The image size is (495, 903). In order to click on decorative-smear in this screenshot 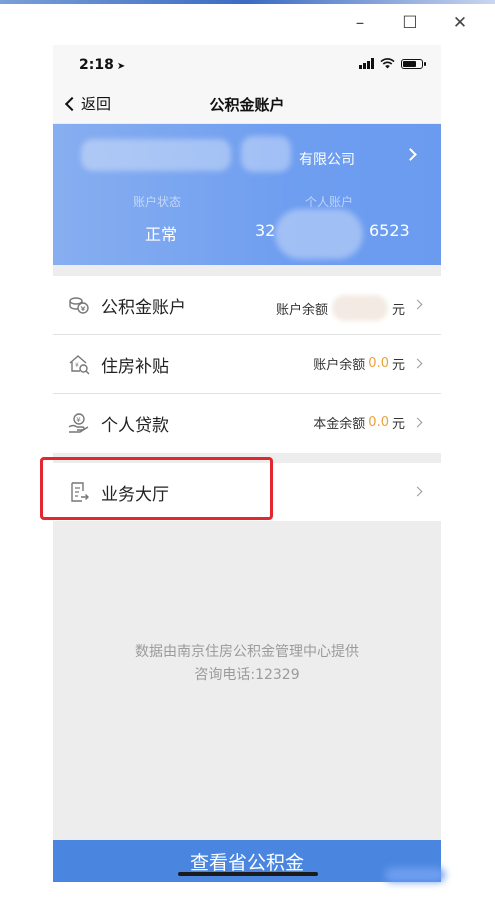, I will do `click(415, 875)`.